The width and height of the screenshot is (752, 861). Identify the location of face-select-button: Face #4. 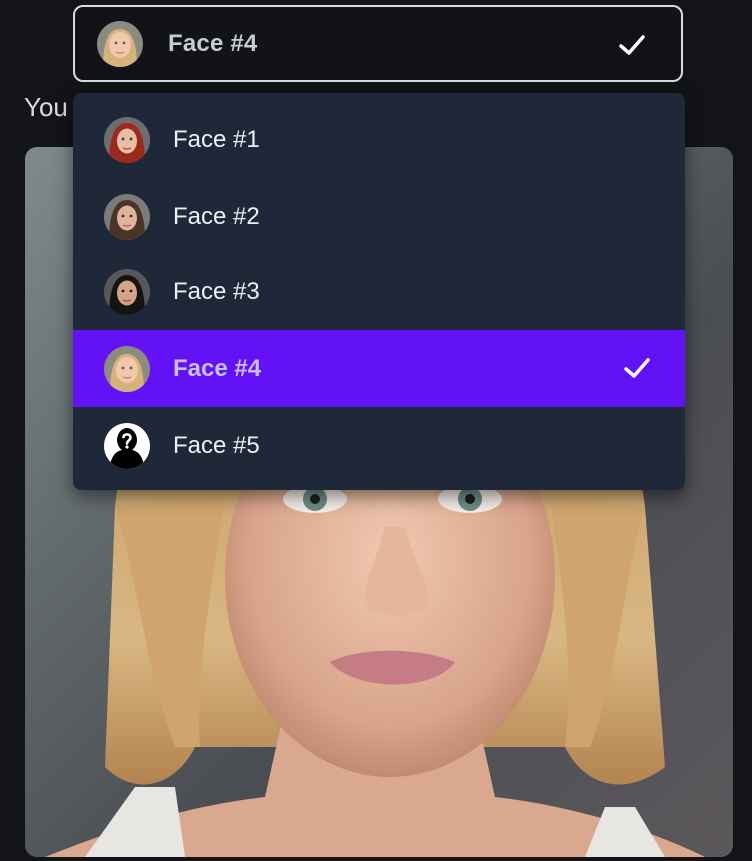
(378, 43).